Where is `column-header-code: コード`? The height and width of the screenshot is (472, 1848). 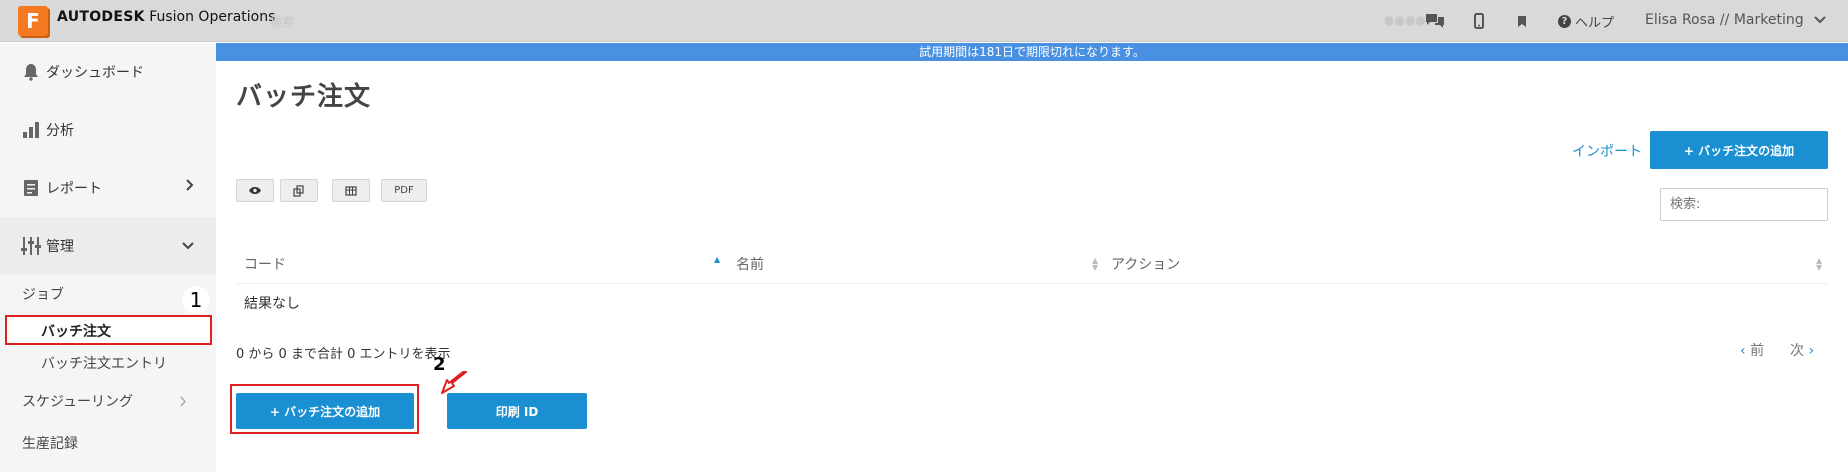 column-header-code: コード is located at coordinates (265, 264).